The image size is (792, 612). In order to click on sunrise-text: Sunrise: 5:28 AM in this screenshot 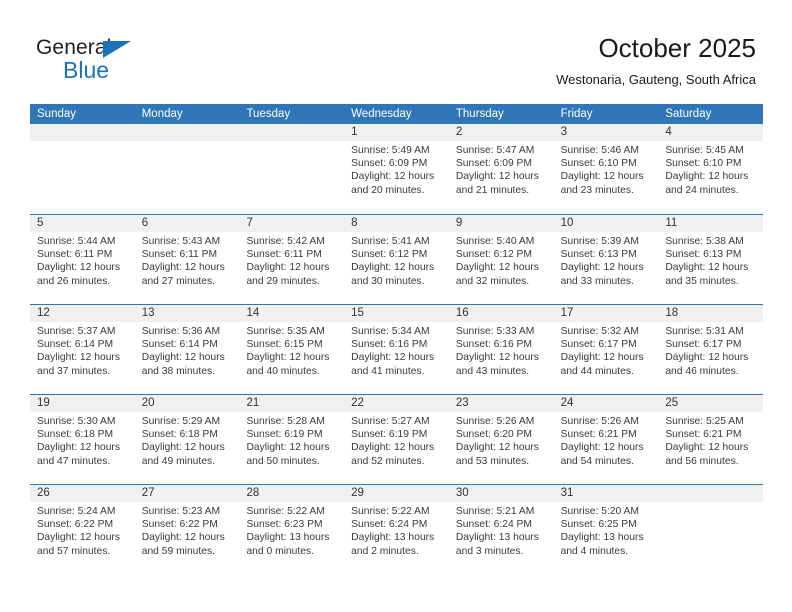, I will do `click(285, 421)`.